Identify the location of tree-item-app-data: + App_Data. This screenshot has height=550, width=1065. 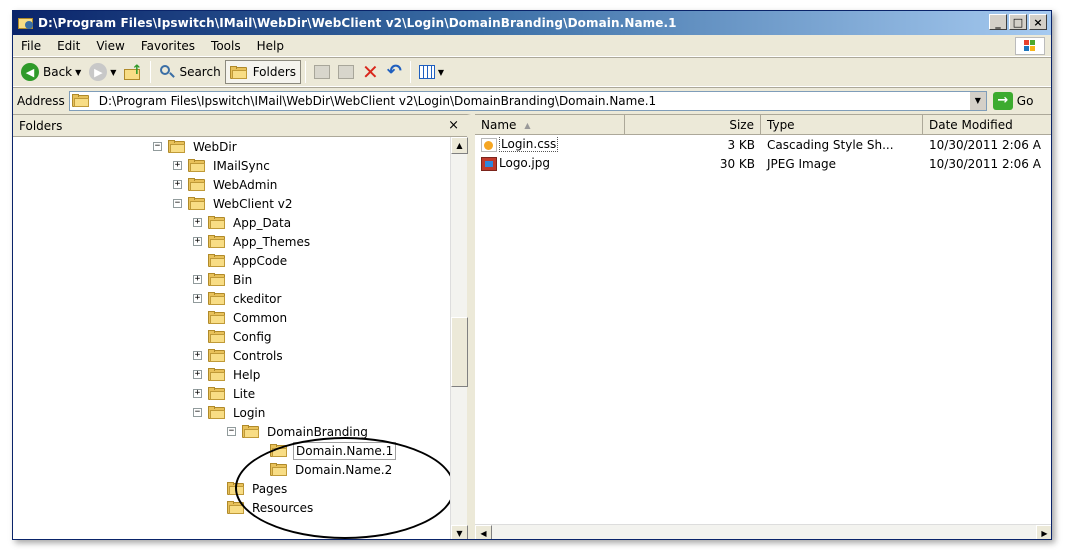
(243, 222).